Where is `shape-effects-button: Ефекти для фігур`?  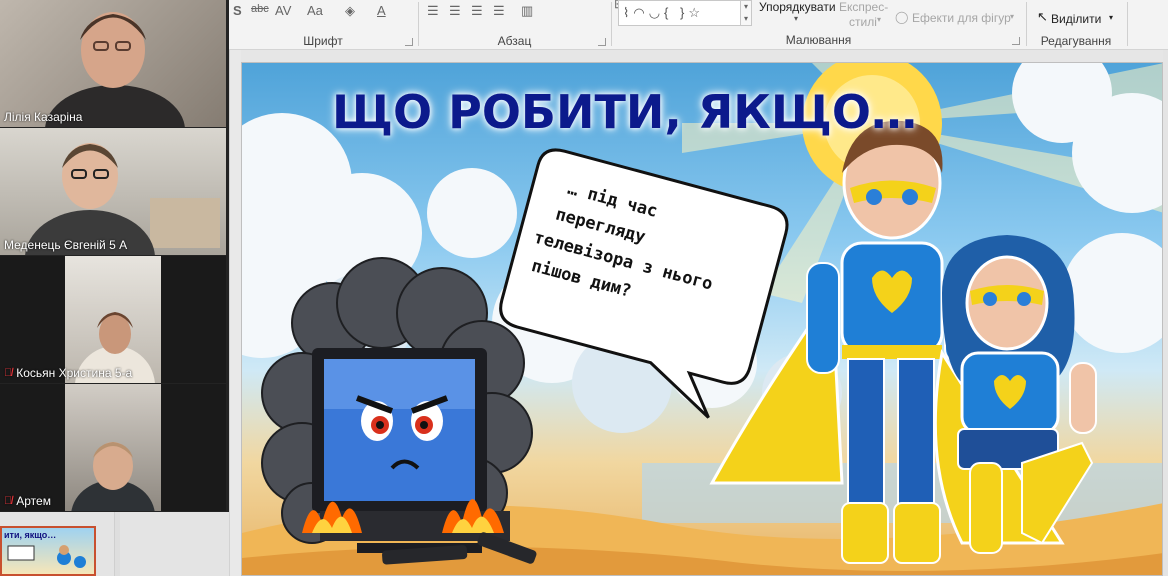
shape-effects-button: Ефекти для фігур is located at coordinates (961, 18).